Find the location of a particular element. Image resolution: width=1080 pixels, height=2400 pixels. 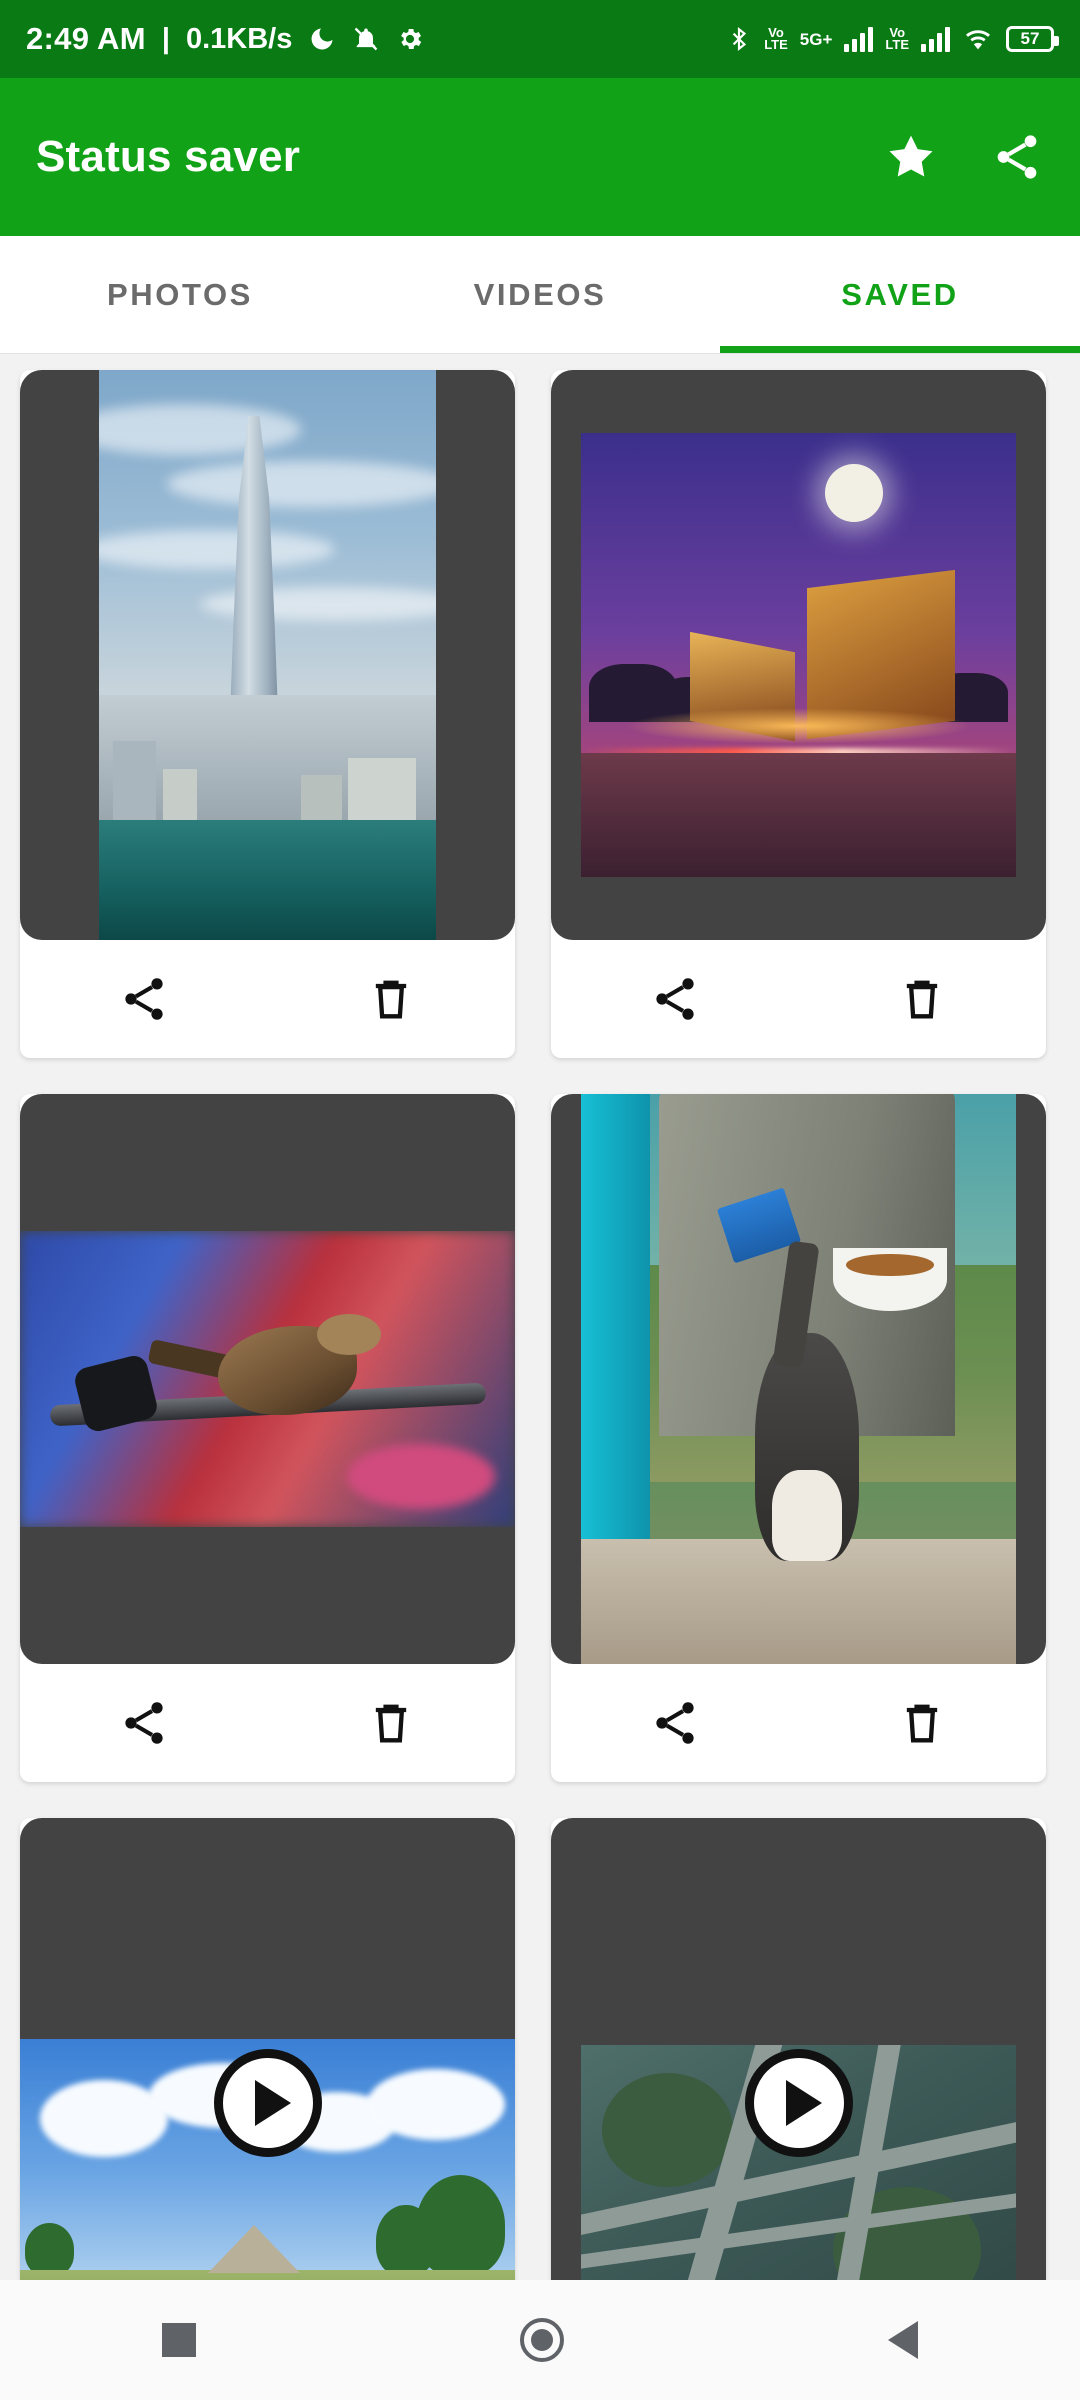

system-navigation-bar is located at coordinates (540, 2340).